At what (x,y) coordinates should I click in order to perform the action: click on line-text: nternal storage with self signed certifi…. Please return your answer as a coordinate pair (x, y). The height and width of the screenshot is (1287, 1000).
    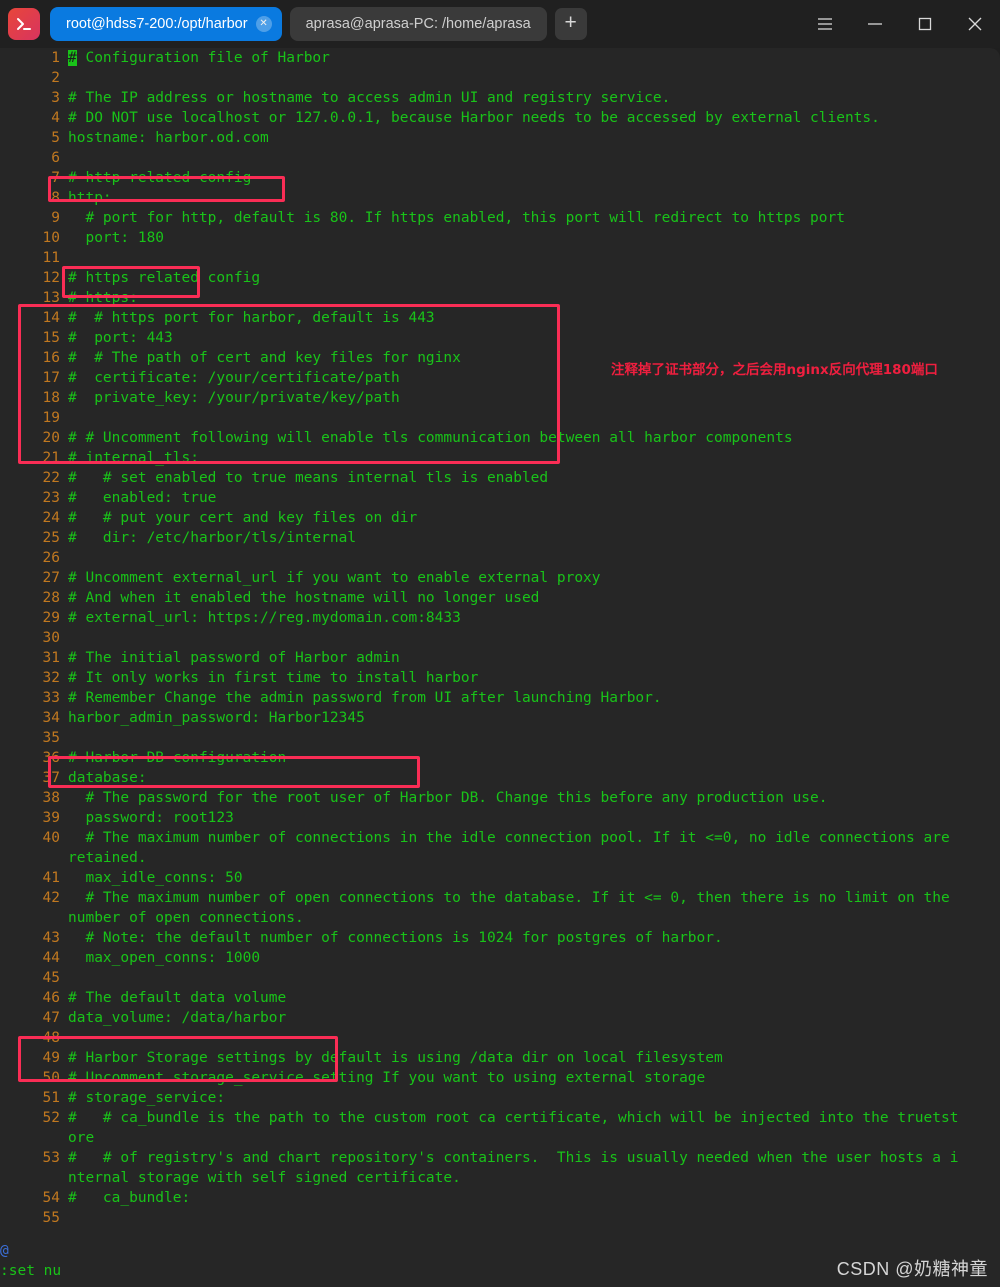
    Looking at the image, I should click on (264, 1178).